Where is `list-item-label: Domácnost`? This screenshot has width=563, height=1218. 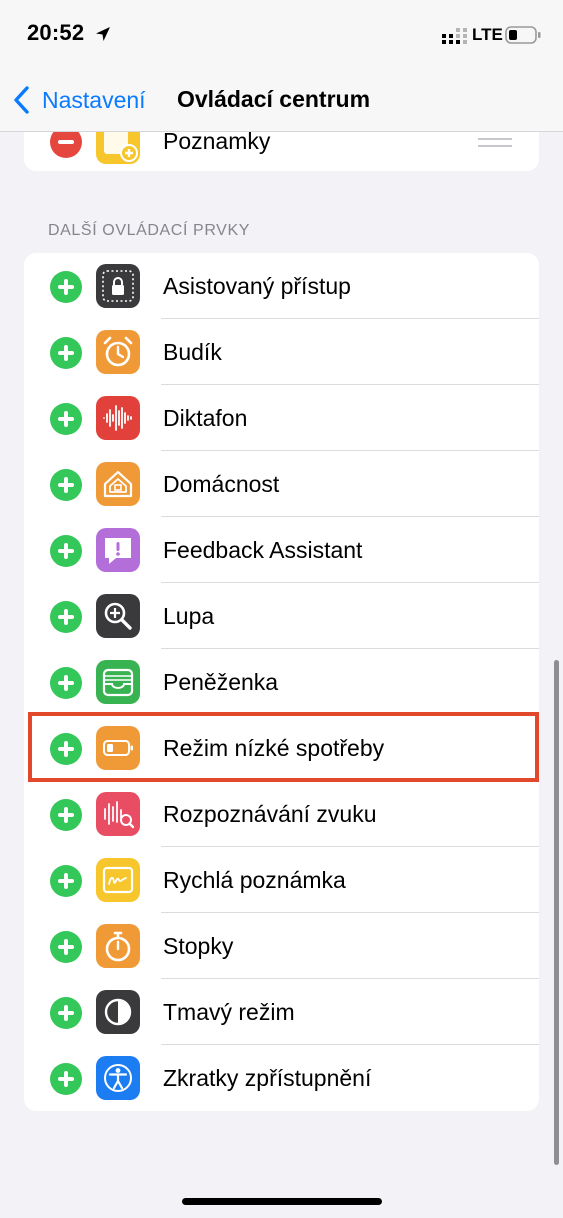
list-item-label: Domácnost is located at coordinates (221, 484).